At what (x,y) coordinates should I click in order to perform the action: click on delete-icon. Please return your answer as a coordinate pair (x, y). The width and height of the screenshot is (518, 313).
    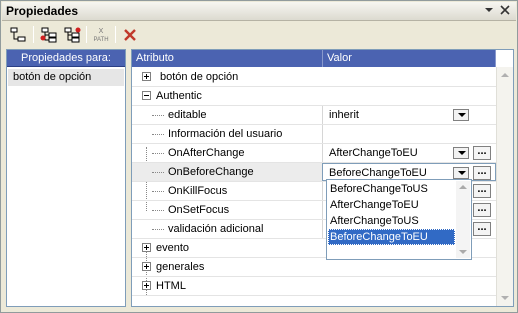
    Looking at the image, I should click on (130, 34).